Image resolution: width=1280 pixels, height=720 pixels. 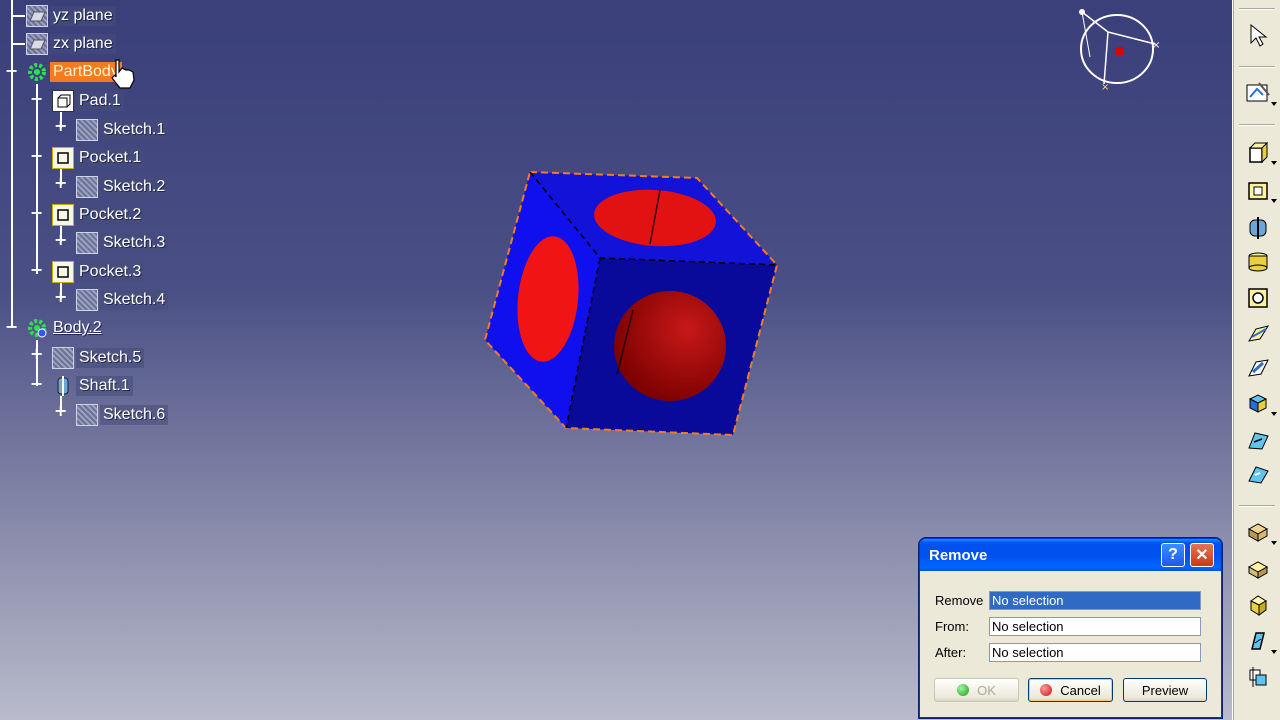 What do you see at coordinates (1258, 677) in the screenshot?
I see `boolean-remove-icon` at bounding box center [1258, 677].